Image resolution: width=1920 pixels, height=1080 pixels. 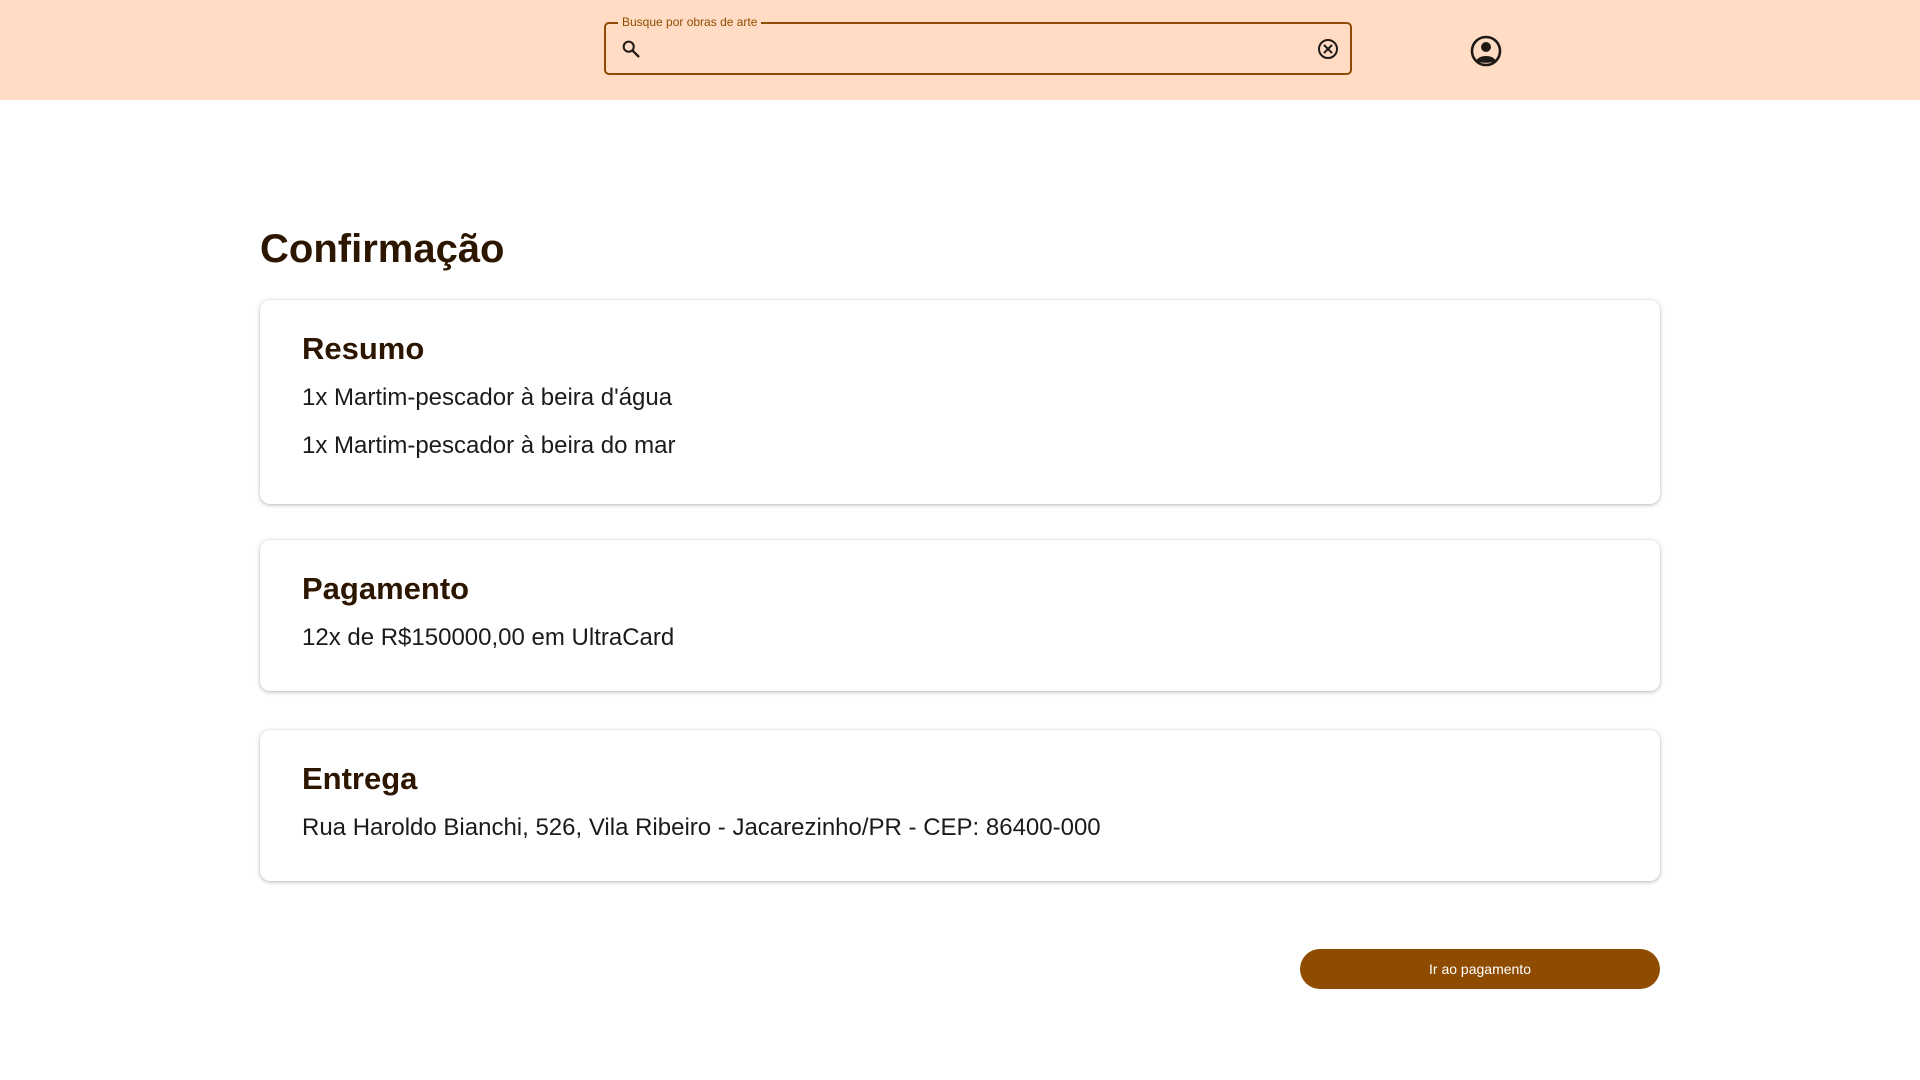 I want to click on payment-title: Pagamento, so click(x=386, y=588).